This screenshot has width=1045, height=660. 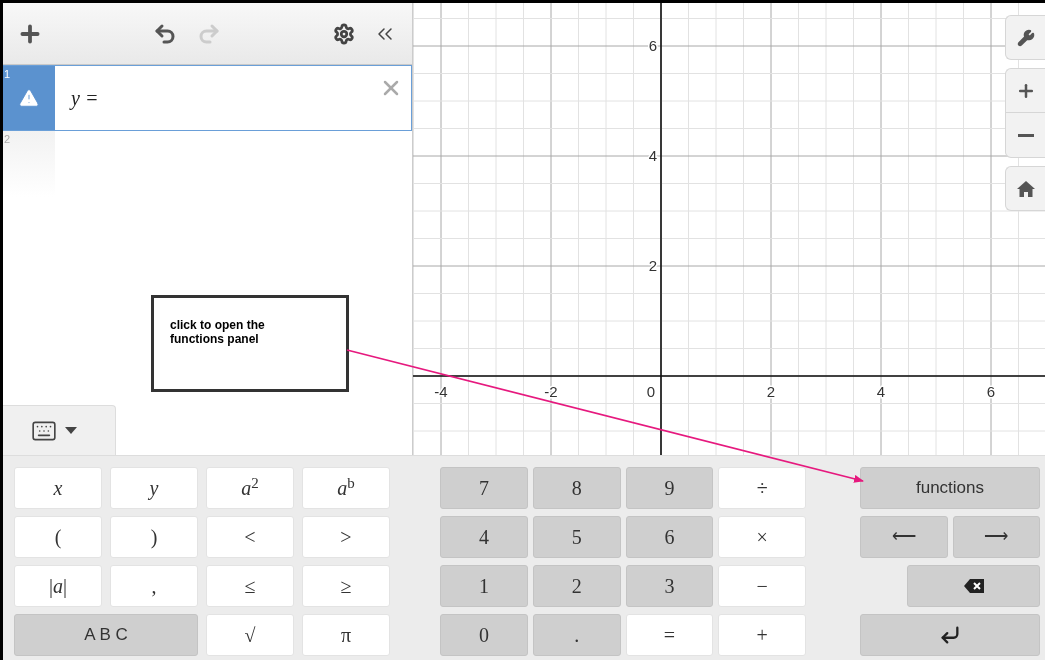 I want to click on zoom-out-button, so click(x=1025, y=135).